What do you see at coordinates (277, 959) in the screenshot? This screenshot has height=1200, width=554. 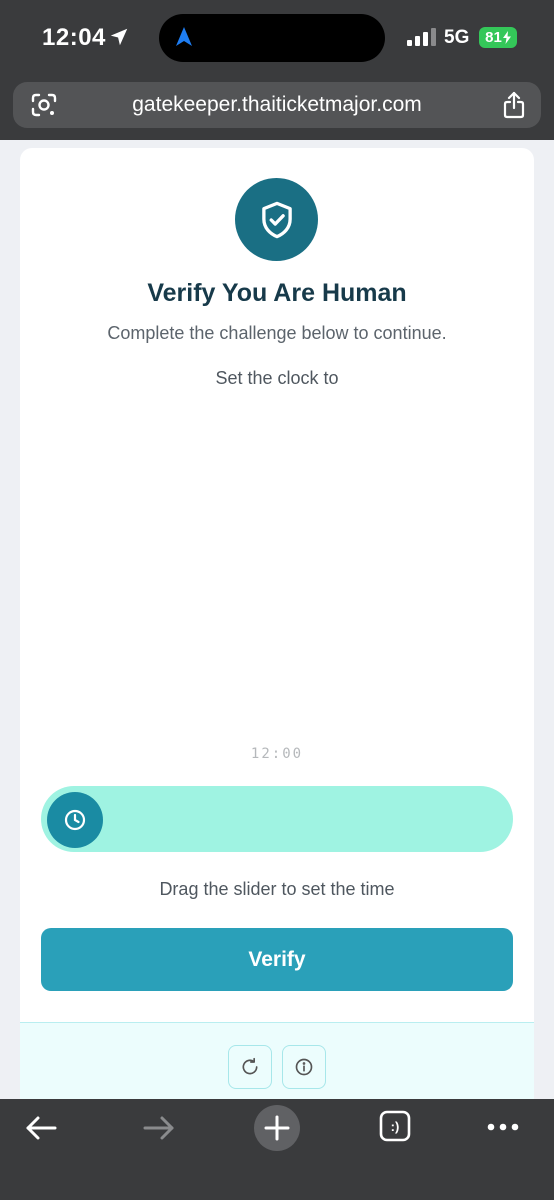 I see `verify-button: Verify` at bounding box center [277, 959].